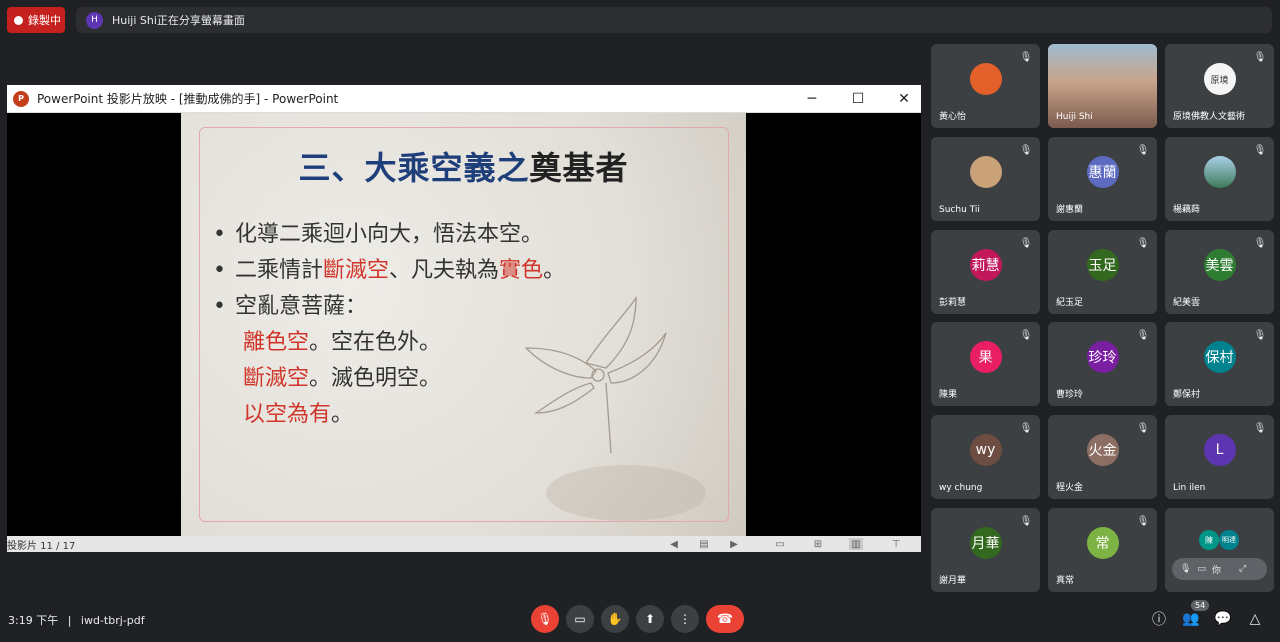 The height and width of the screenshot is (642, 1280). I want to click on participant-tile: 常 🎙 真常, so click(1102, 550).